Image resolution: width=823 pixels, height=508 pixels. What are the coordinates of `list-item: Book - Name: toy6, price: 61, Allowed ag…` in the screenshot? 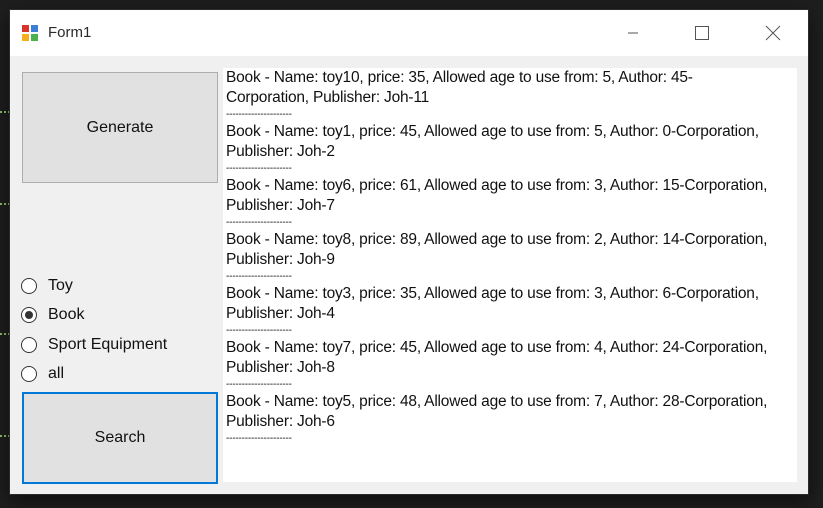 It's located at (510, 203).